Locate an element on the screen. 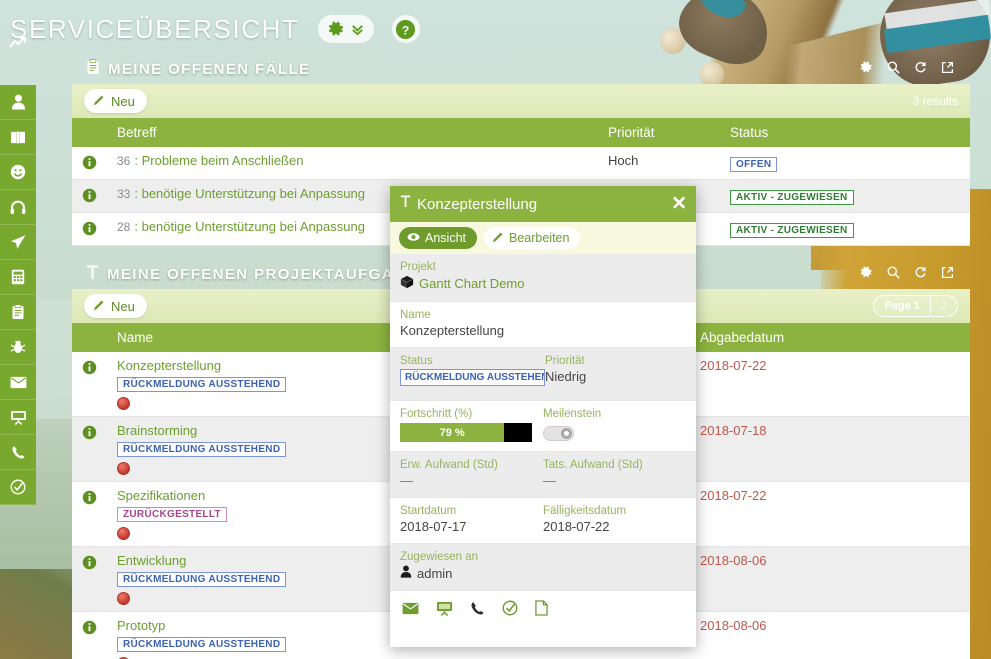 The height and width of the screenshot is (659, 991). projekt-label: Projekt is located at coordinates (418, 267).